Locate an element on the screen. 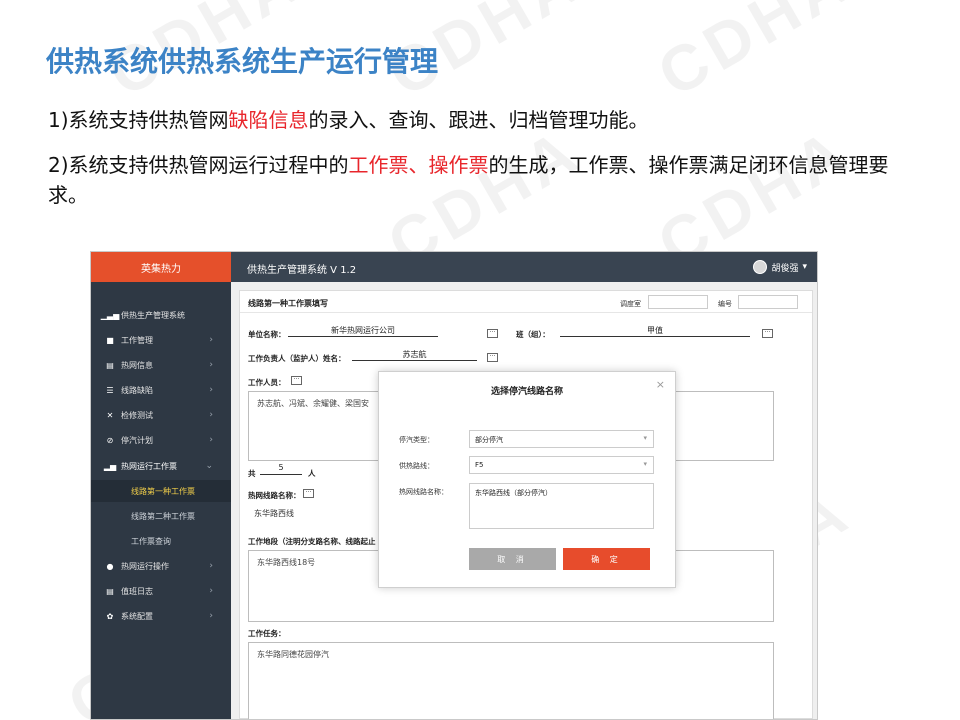 This screenshot has width=960, height=720. chart-icon: ▁▃▅ is located at coordinates (110, 315).